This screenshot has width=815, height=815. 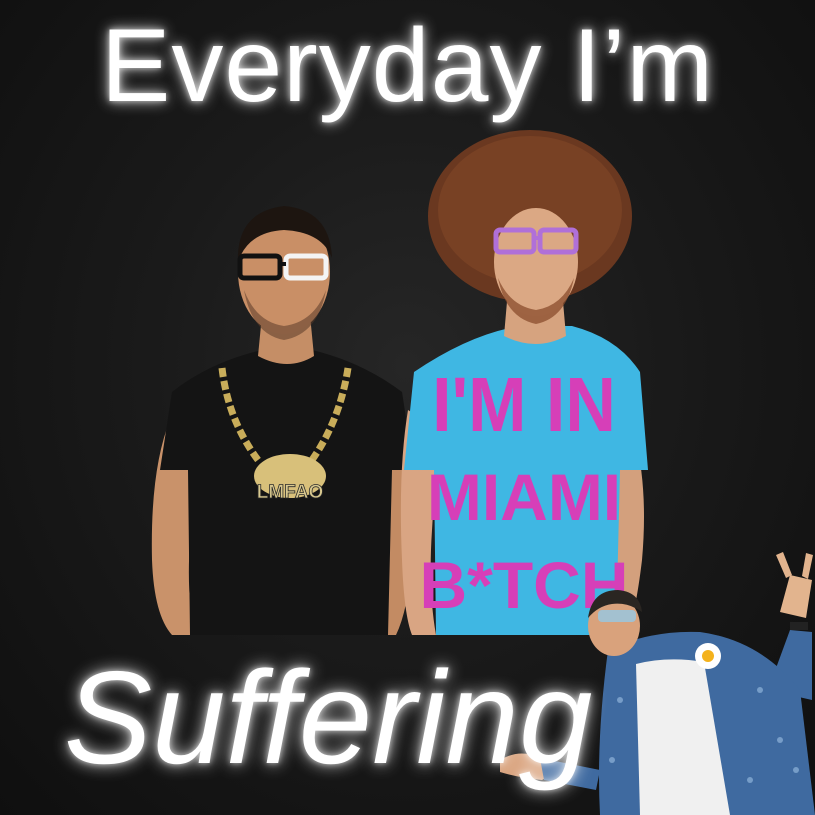 What do you see at coordinates (290, 492) in the screenshot?
I see `lmfao-logo-text: LMFAO` at bounding box center [290, 492].